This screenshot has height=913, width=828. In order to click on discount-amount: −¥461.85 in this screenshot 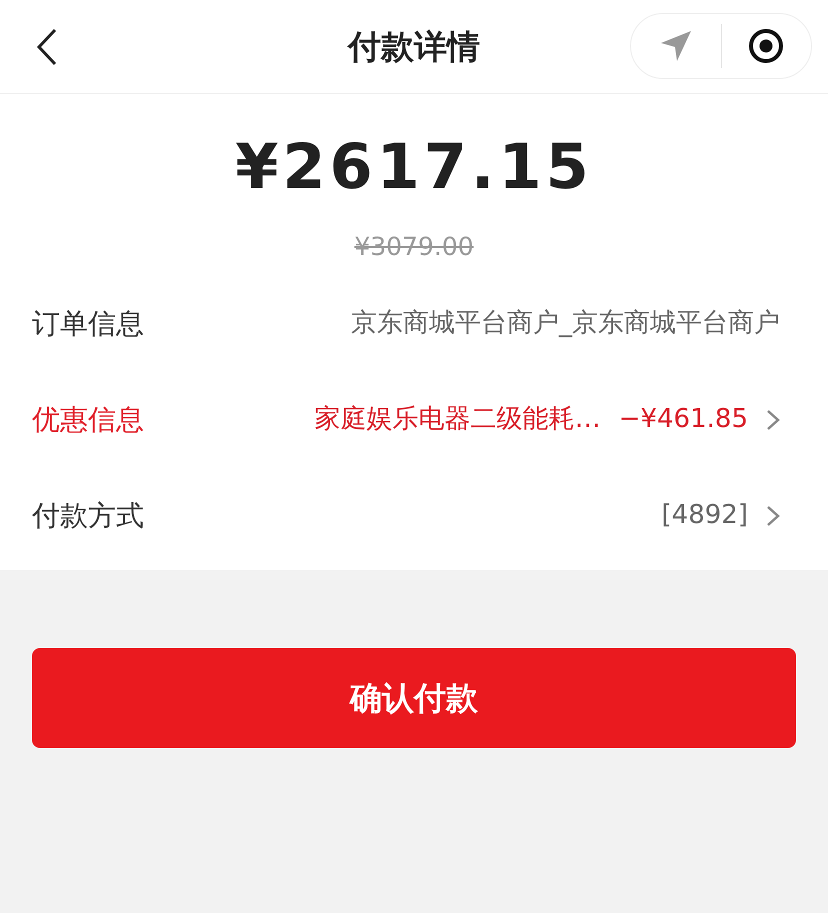, I will do `click(683, 419)`.